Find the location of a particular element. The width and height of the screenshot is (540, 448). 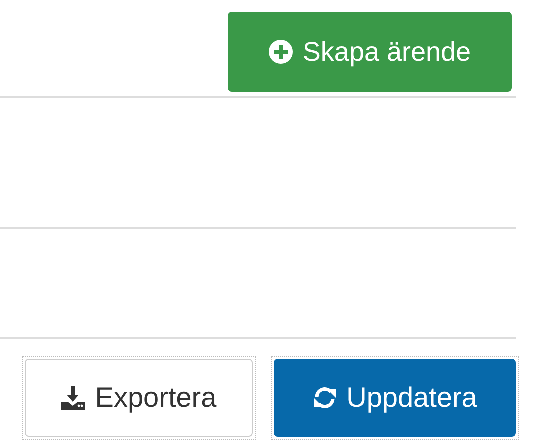

export-button: Exportera is located at coordinates (139, 398).